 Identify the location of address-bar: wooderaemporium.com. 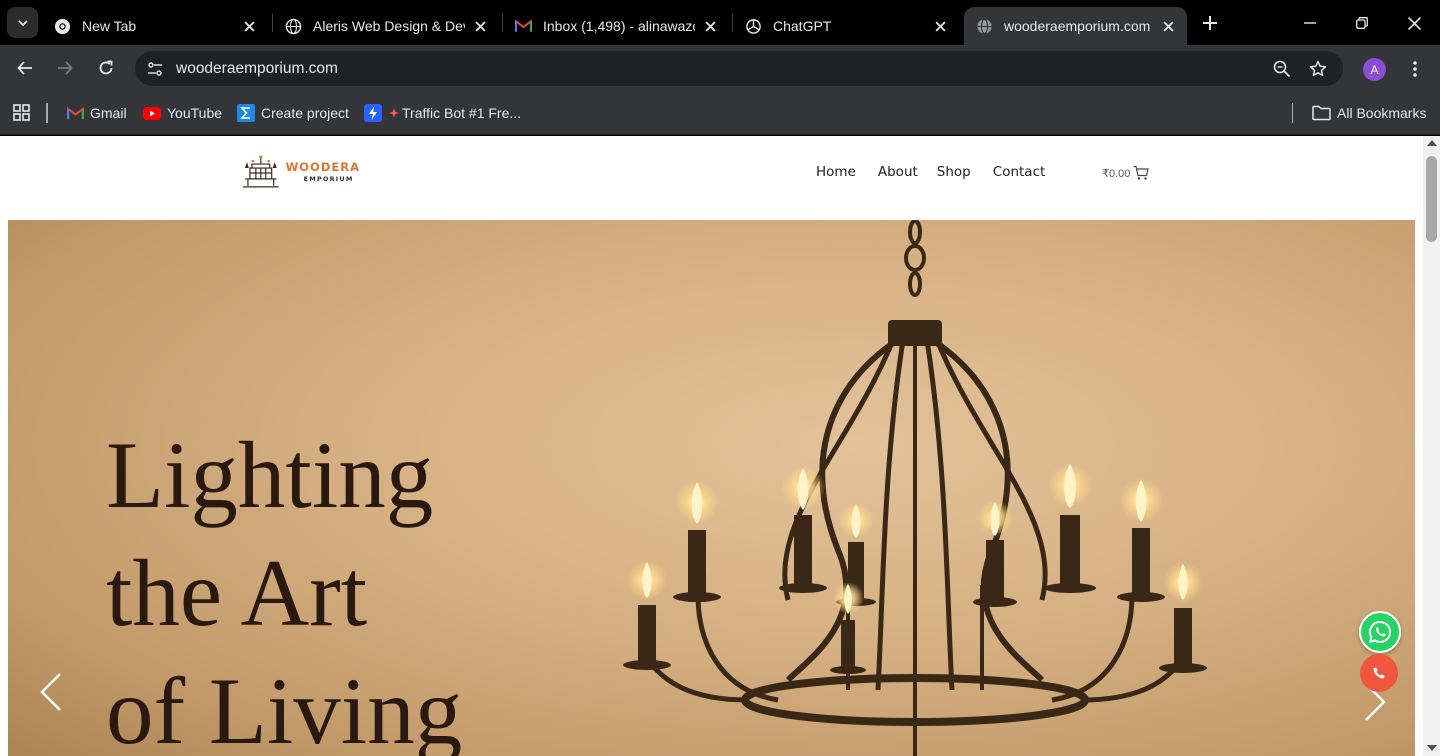
(739, 68).